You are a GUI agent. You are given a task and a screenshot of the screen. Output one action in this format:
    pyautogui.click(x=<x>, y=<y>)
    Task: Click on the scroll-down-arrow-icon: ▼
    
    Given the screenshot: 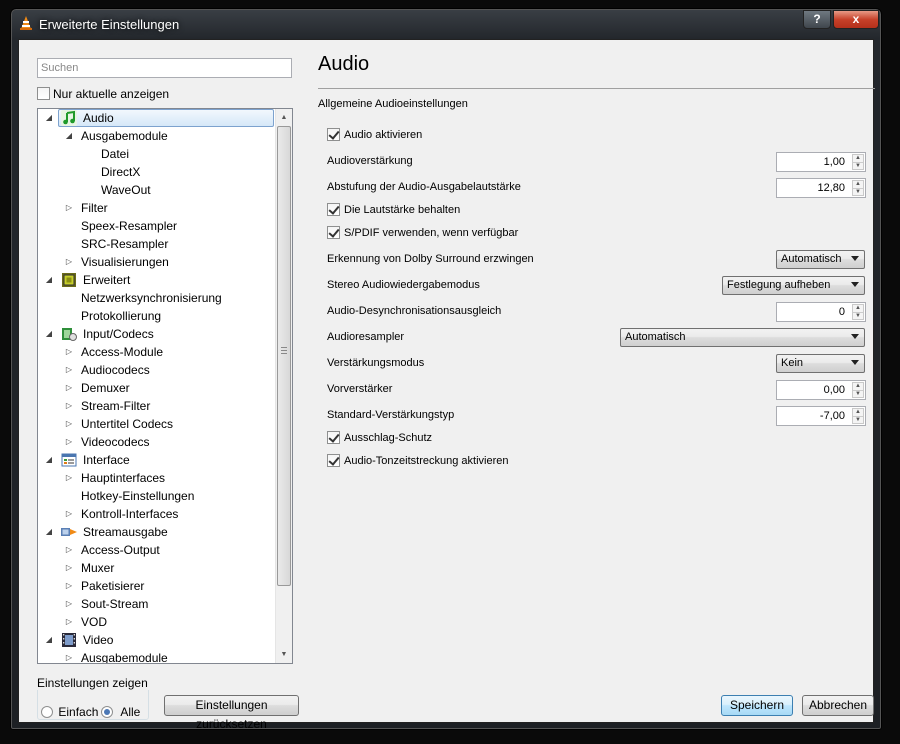 What is the action you would take?
    pyautogui.click(x=284, y=654)
    